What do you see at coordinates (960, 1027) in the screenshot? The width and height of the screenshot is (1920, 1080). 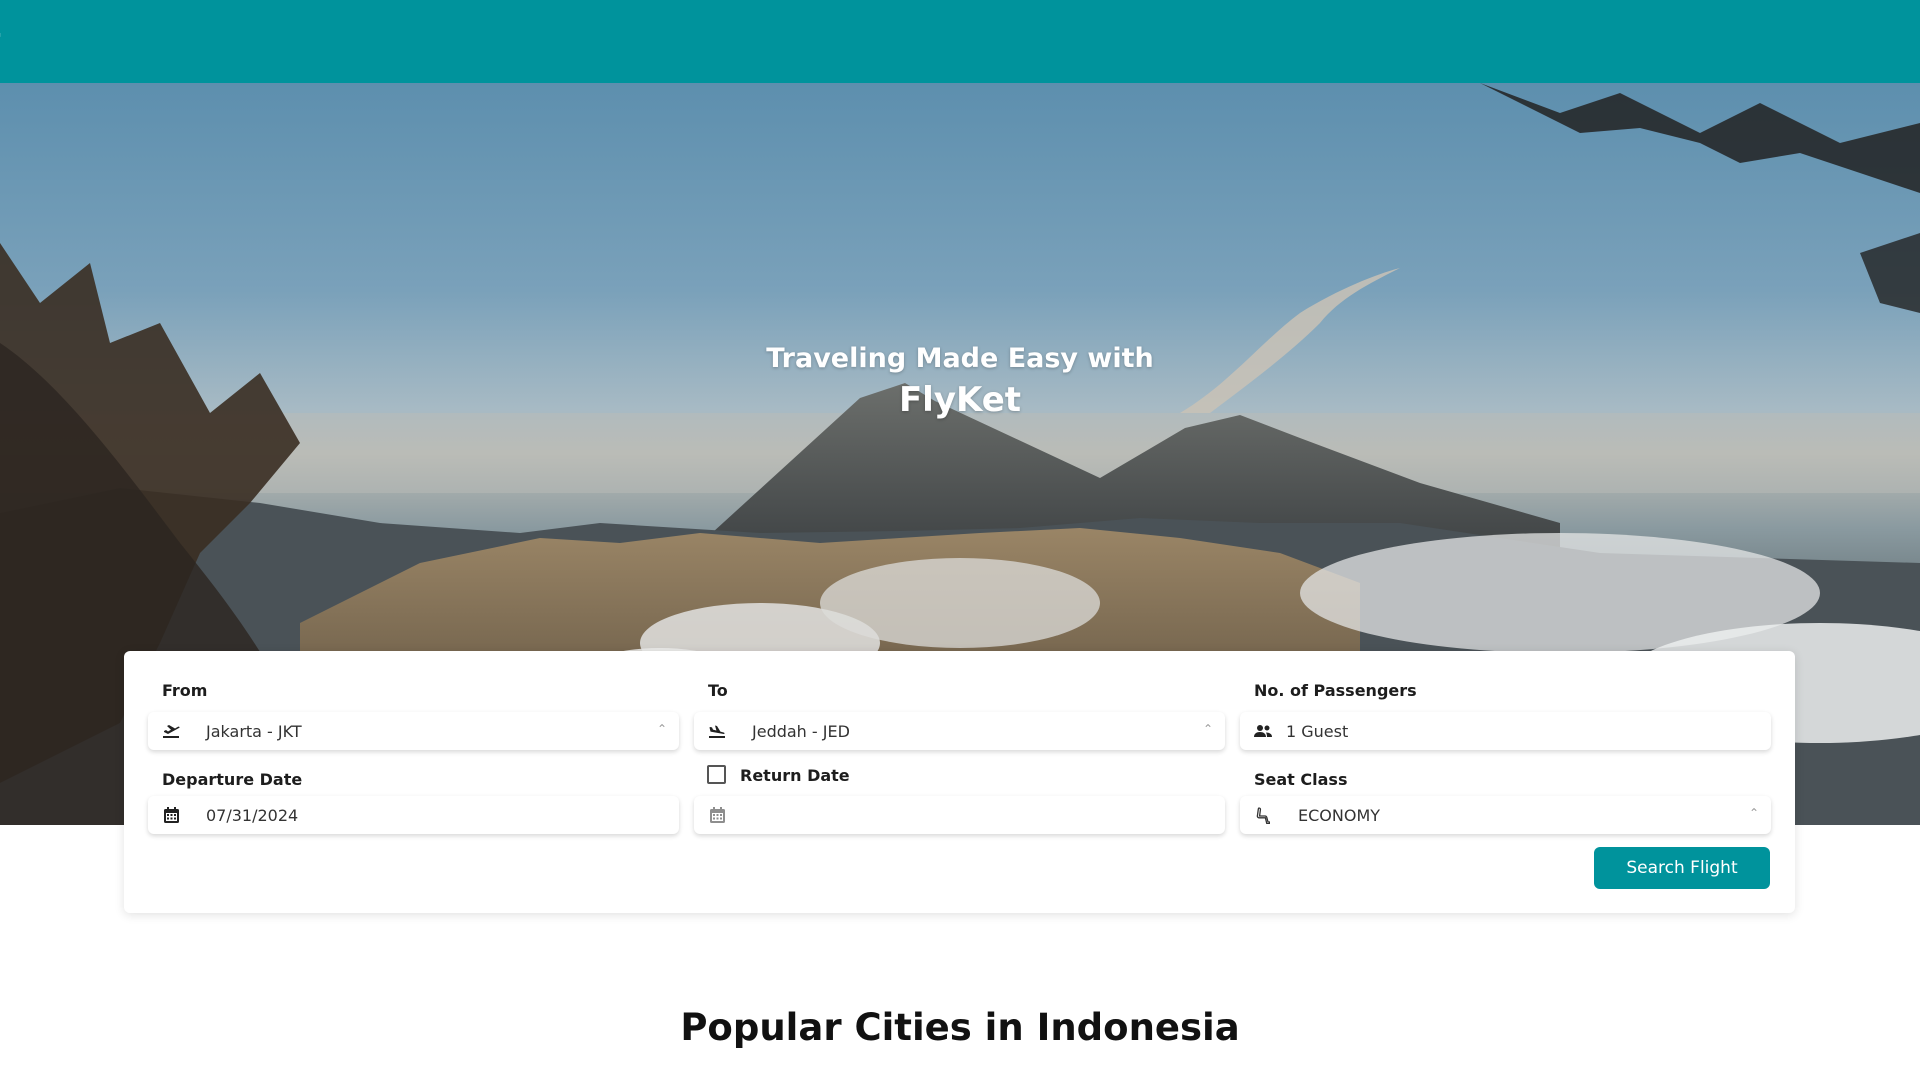 I see `popular-cities-heading: Popular Cities in Indonesia` at bounding box center [960, 1027].